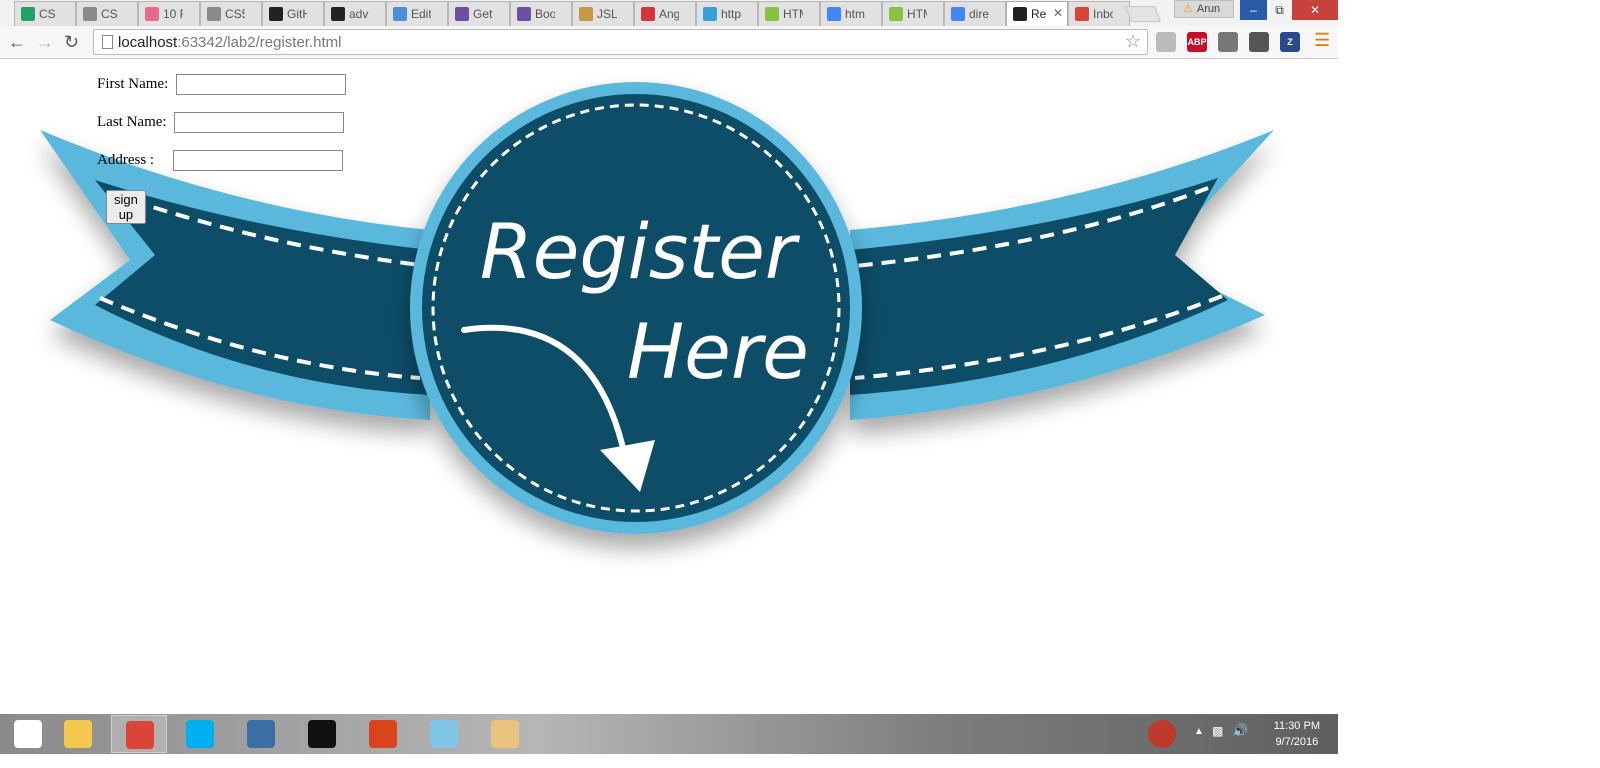  Describe the element at coordinates (297, 14) in the screenshot. I see `tab-label: GitH` at that location.